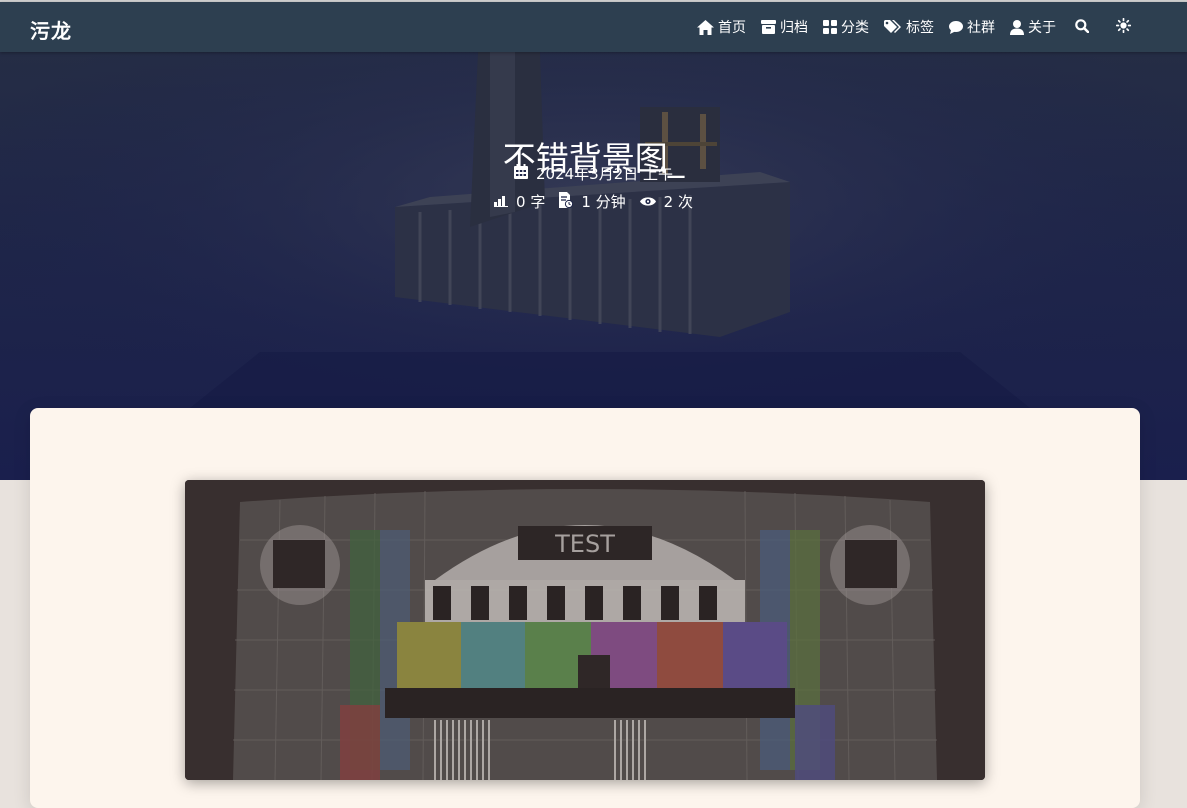  I want to click on search-icon, so click(1082, 27).